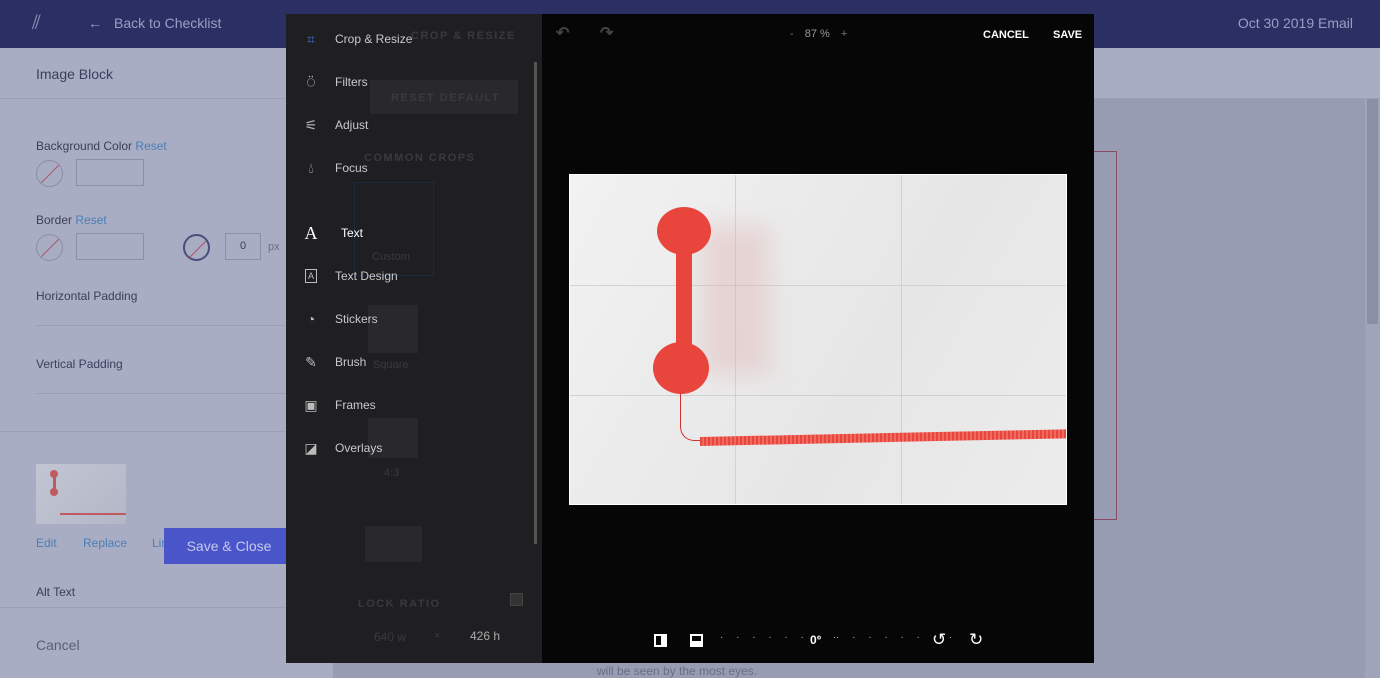 The image size is (1380, 678). I want to click on bookmark-a-icon: A, so click(311, 276).